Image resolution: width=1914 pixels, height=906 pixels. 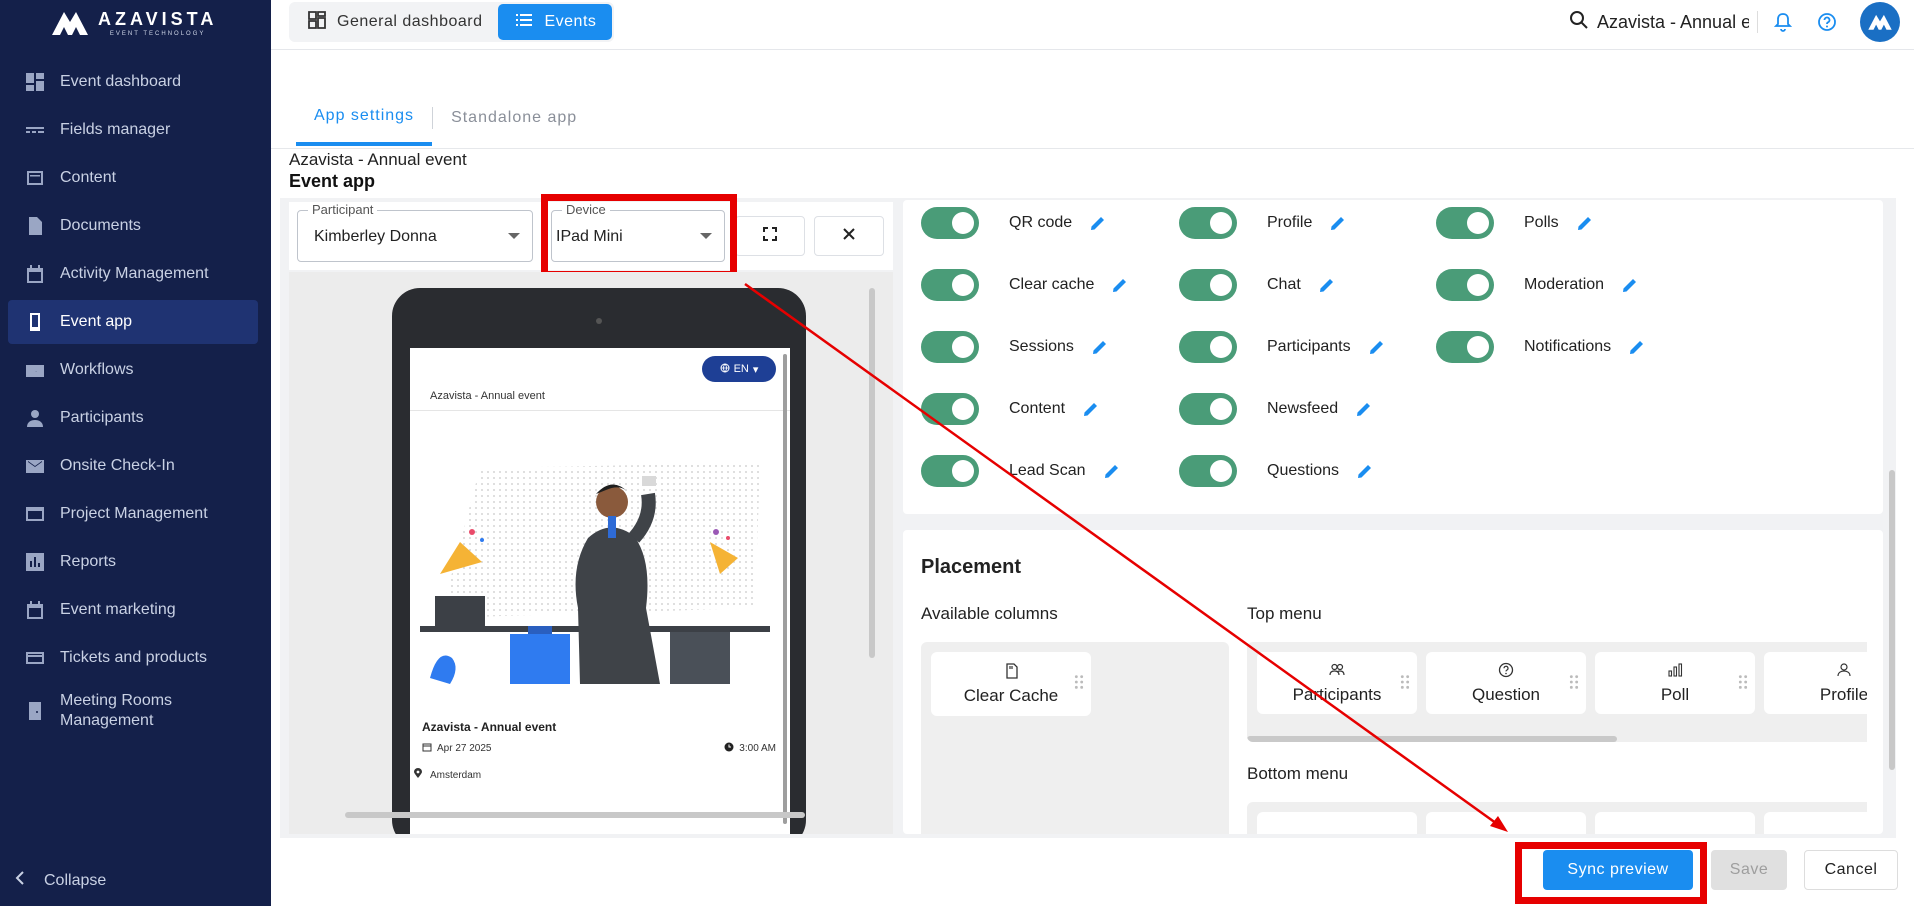 What do you see at coordinates (1011, 684) in the screenshot?
I see `available-chip-clear-cache: Clear Cache` at bounding box center [1011, 684].